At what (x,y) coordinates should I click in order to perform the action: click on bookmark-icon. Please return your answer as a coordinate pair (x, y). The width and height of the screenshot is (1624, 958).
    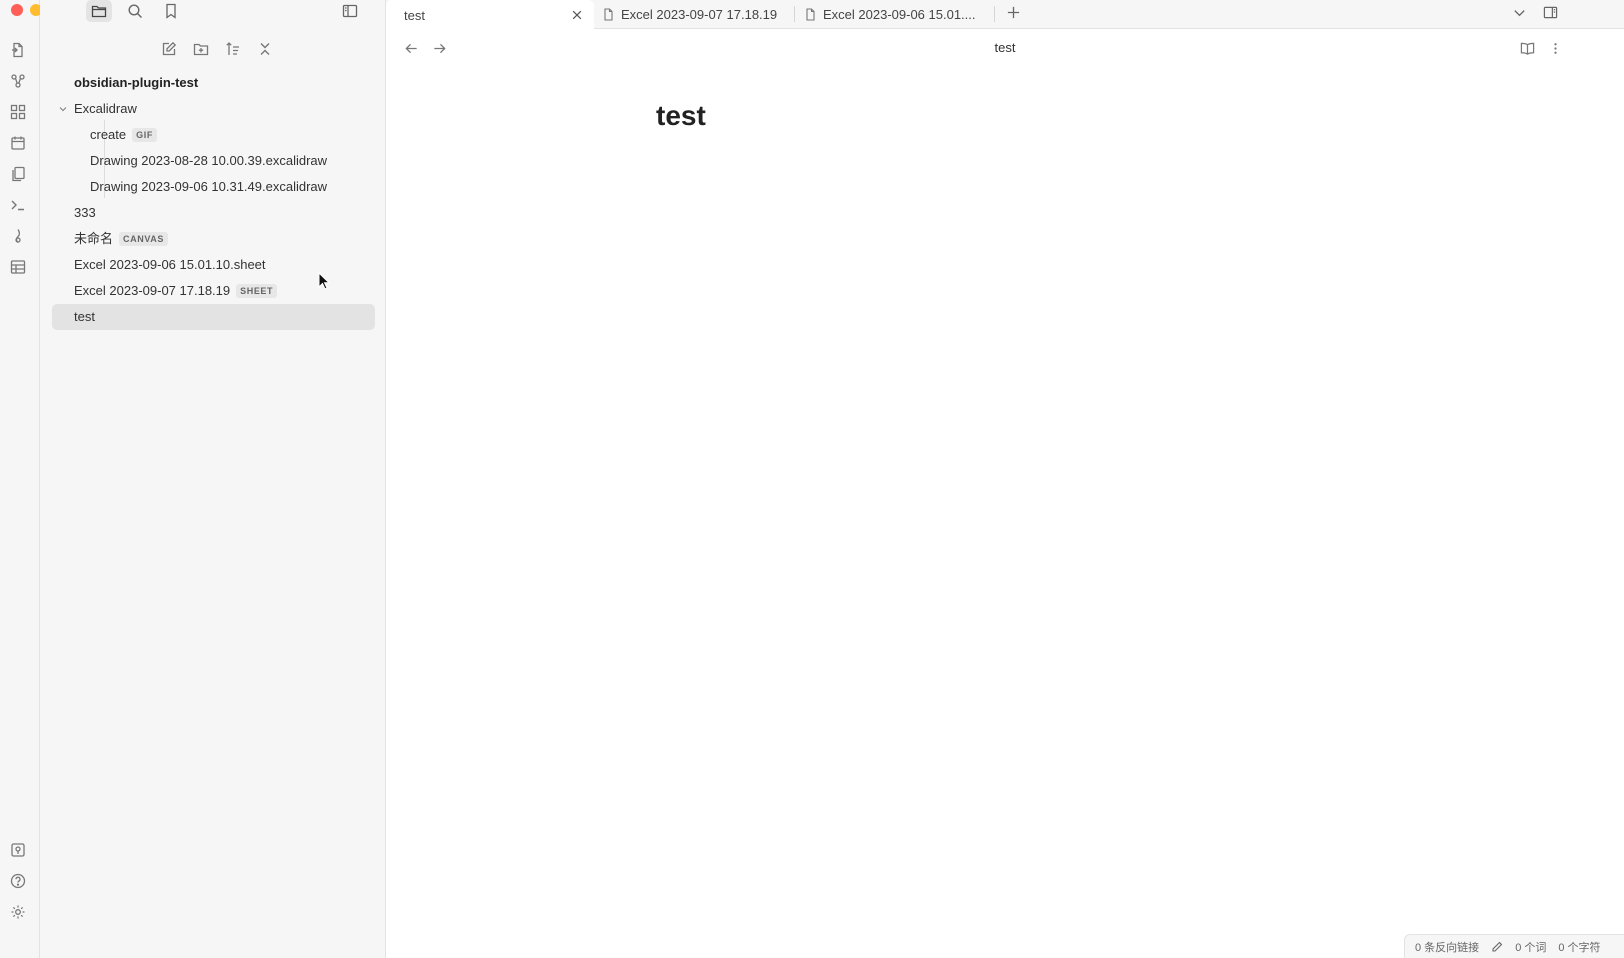
    Looking at the image, I should click on (171, 11).